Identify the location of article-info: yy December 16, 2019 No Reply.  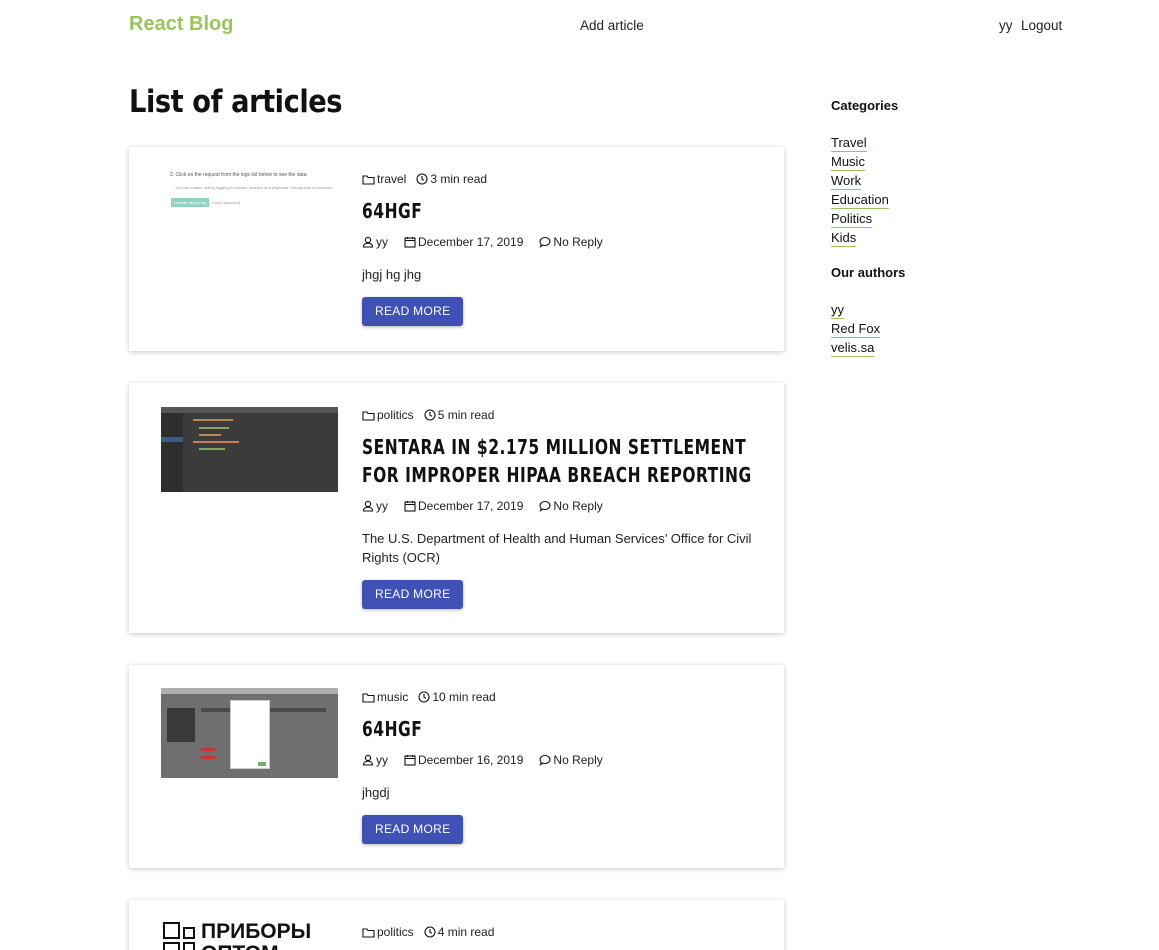
(559, 760).